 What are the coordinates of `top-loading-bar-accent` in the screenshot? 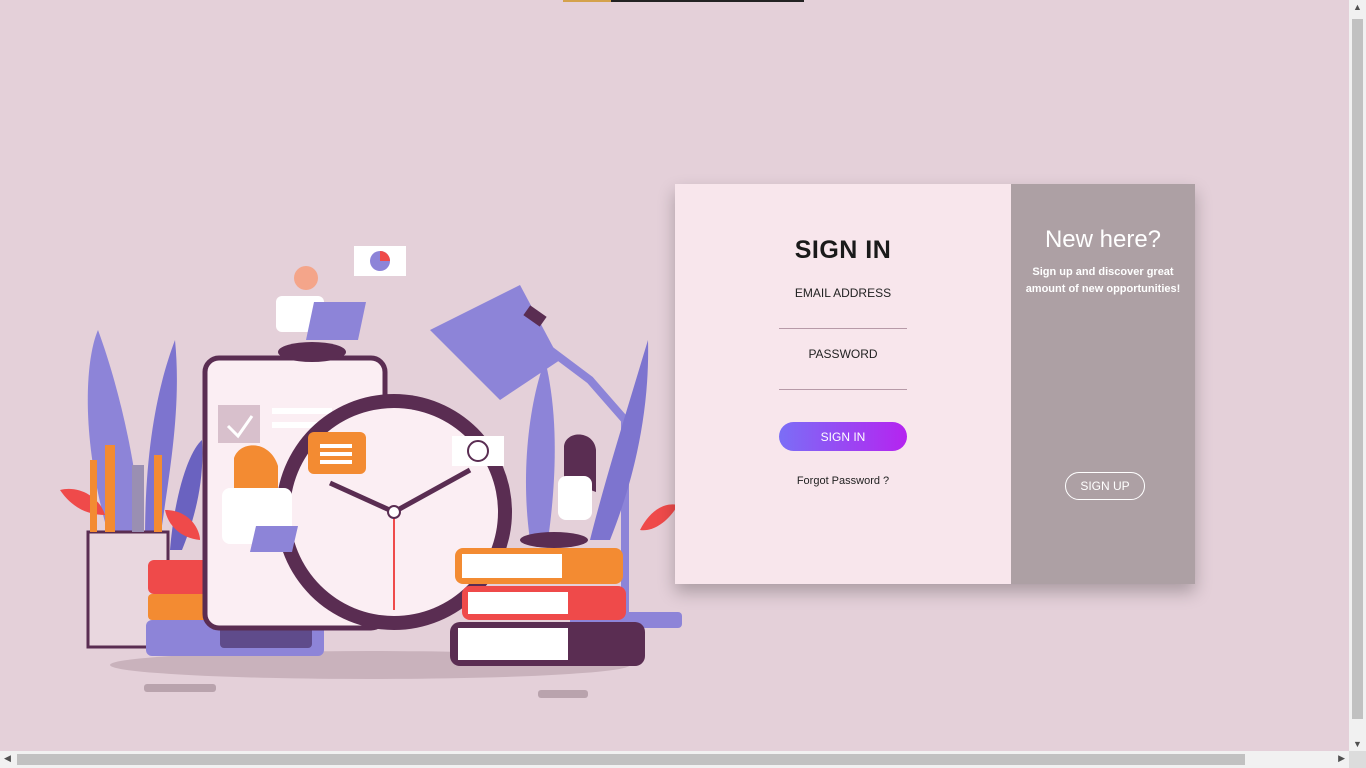 It's located at (587, 1).